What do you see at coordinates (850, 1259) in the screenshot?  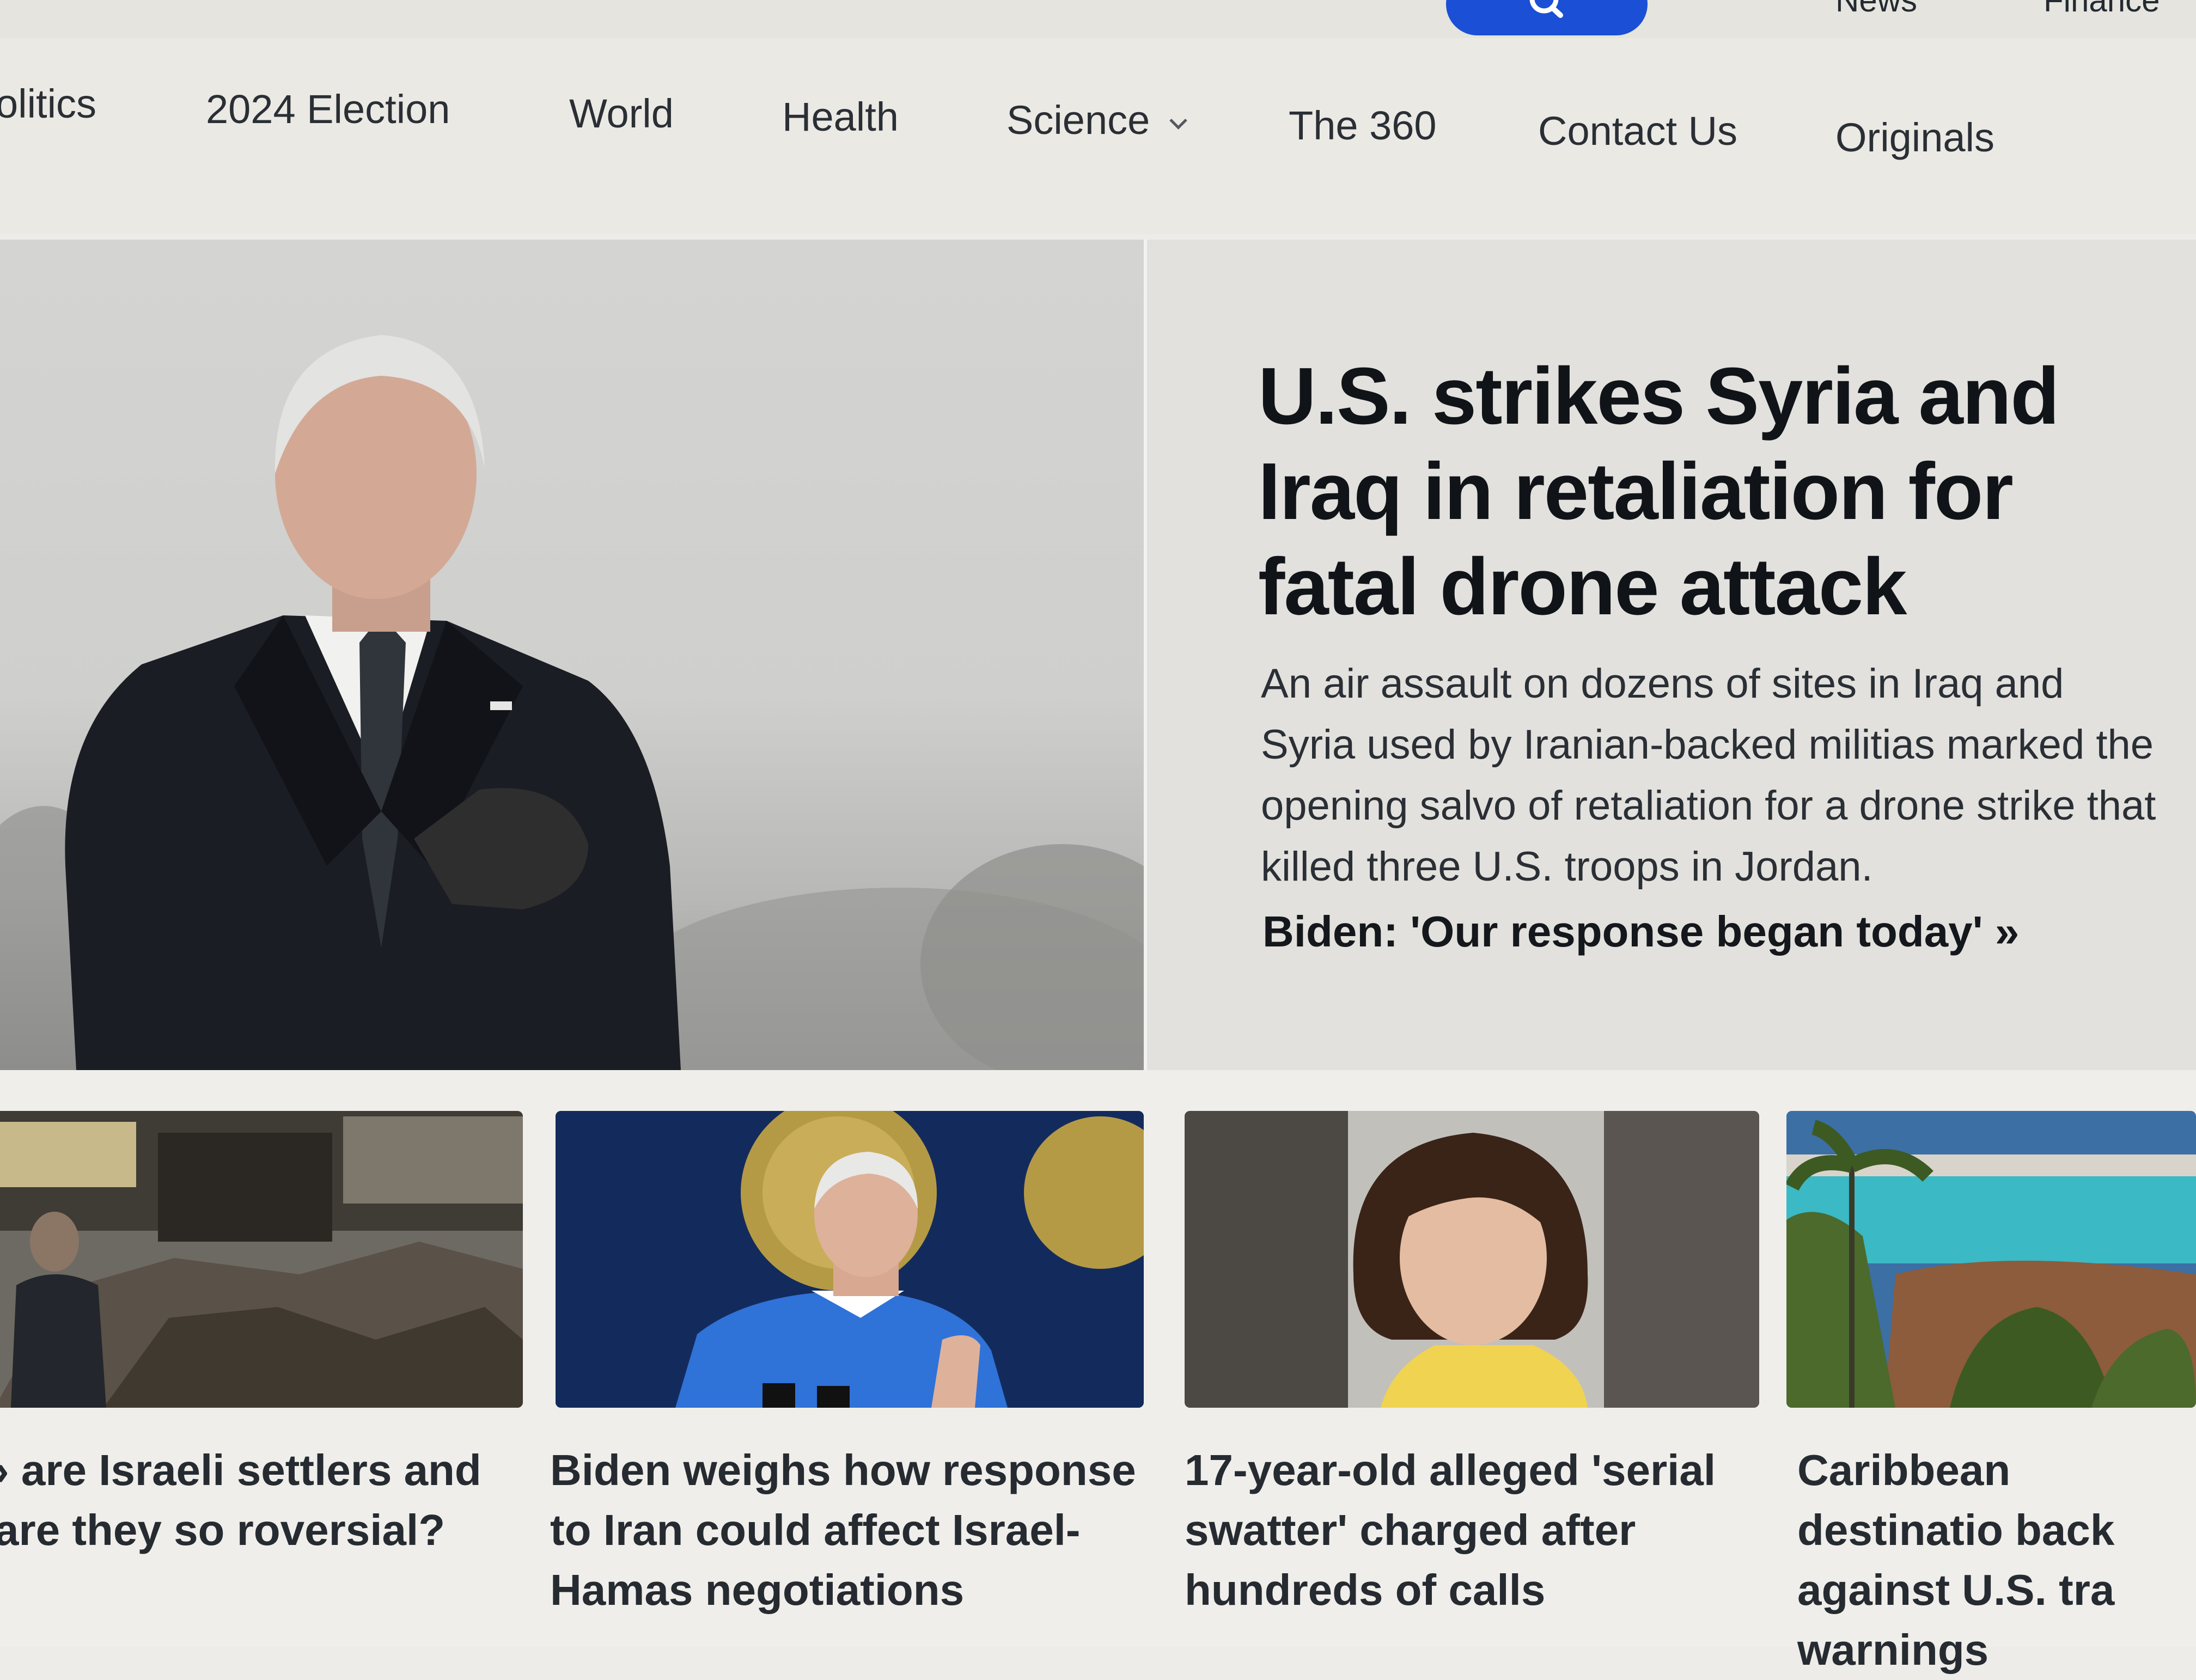 I see `card-2-image` at bounding box center [850, 1259].